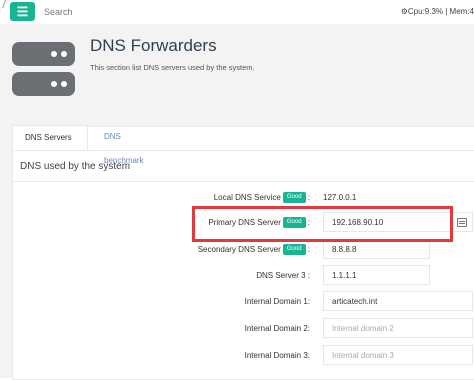 The height and width of the screenshot is (380, 474). What do you see at coordinates (322, 224) in the screenshot?
I see `highlight-box` at bounding box center [322, 224].